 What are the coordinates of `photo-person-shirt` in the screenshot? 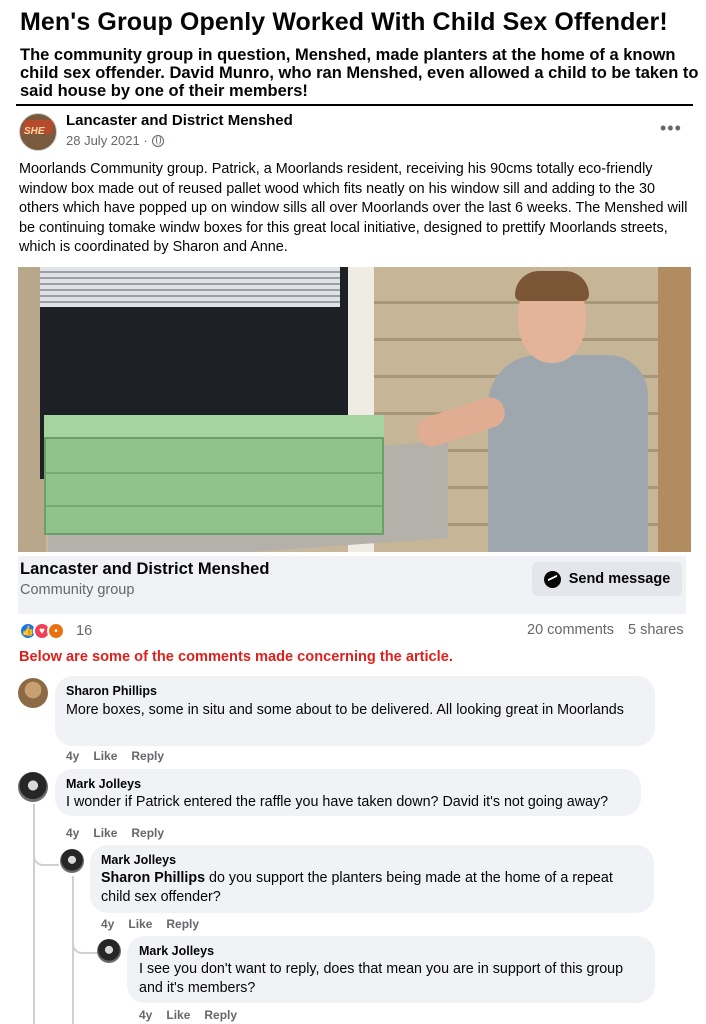 It's located at (568, 453).